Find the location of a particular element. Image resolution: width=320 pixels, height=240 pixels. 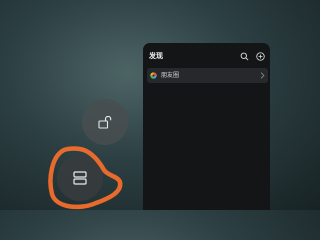

list-item-moments: 朋友圈 is located at coordinates (207, 75).